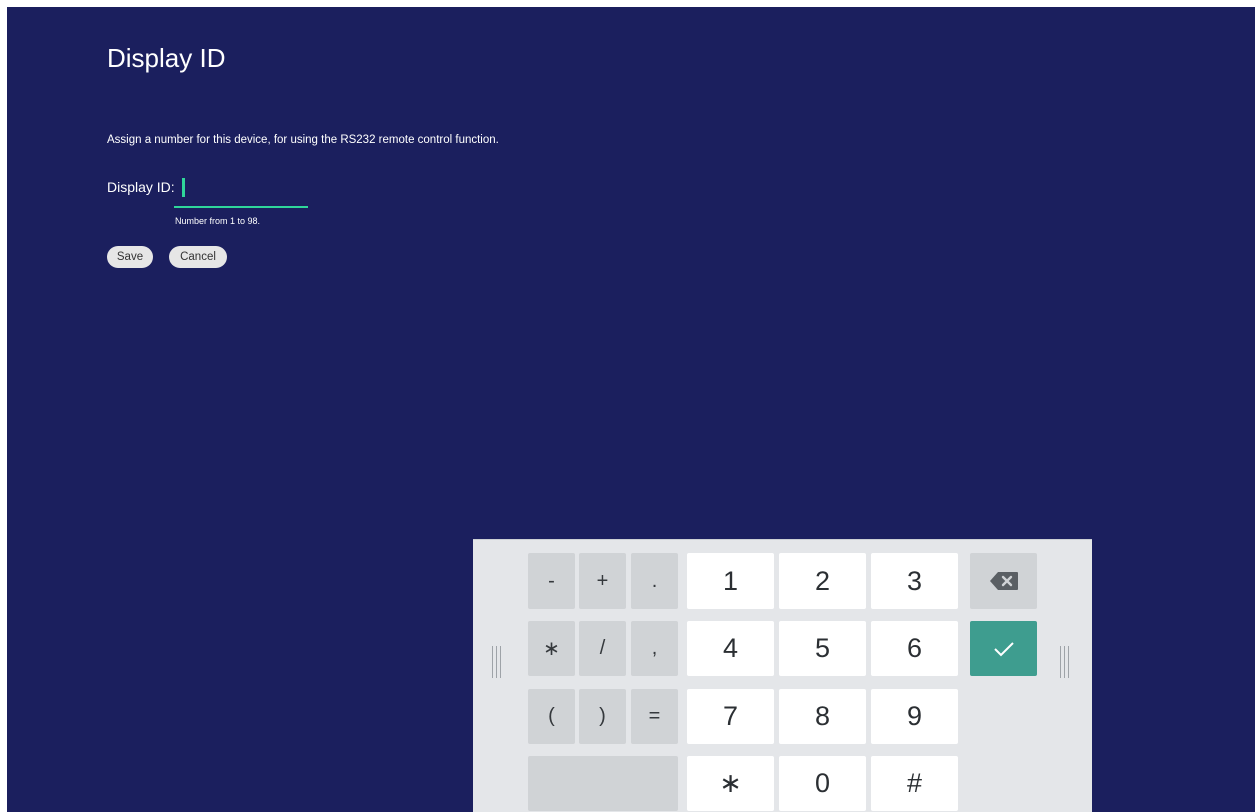 Image resolution: width=1255 pixels, height=812 pixels. I want to click on key-slash: /, so click(602, 648).